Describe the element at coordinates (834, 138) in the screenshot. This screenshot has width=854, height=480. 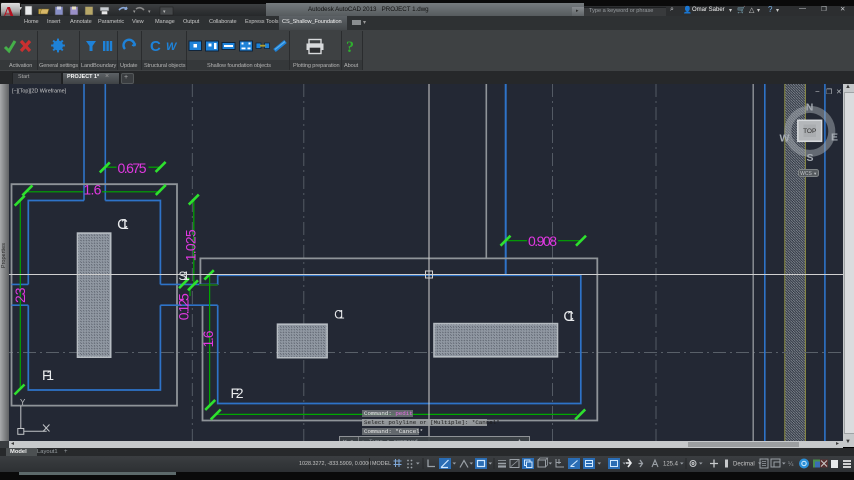
I see `svg-text: E` at that location.